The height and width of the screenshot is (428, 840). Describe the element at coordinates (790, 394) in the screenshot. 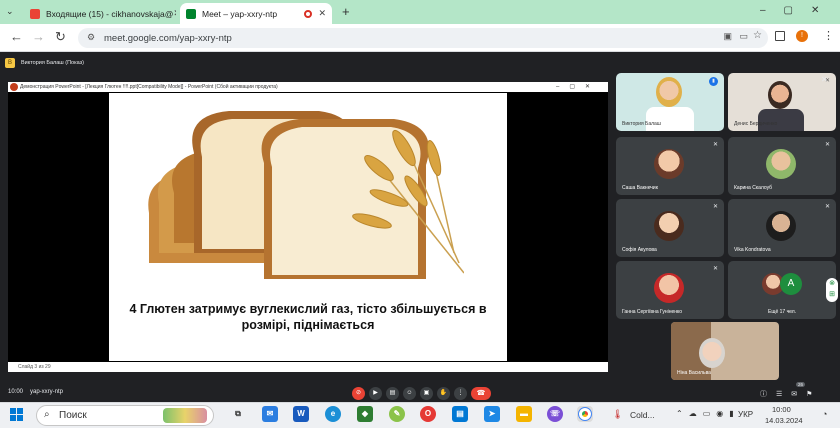

I see `meeting-side-buttons: ⓘ☰✉⚑` at that location.